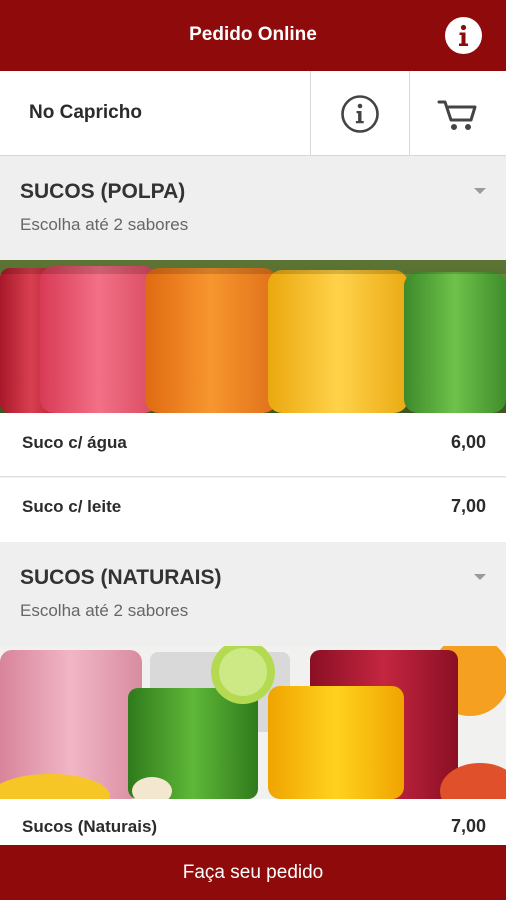 This screenshot has height=900, width=506. I want to click on category-title: SUCOS (POLPA), so click(103, 191).